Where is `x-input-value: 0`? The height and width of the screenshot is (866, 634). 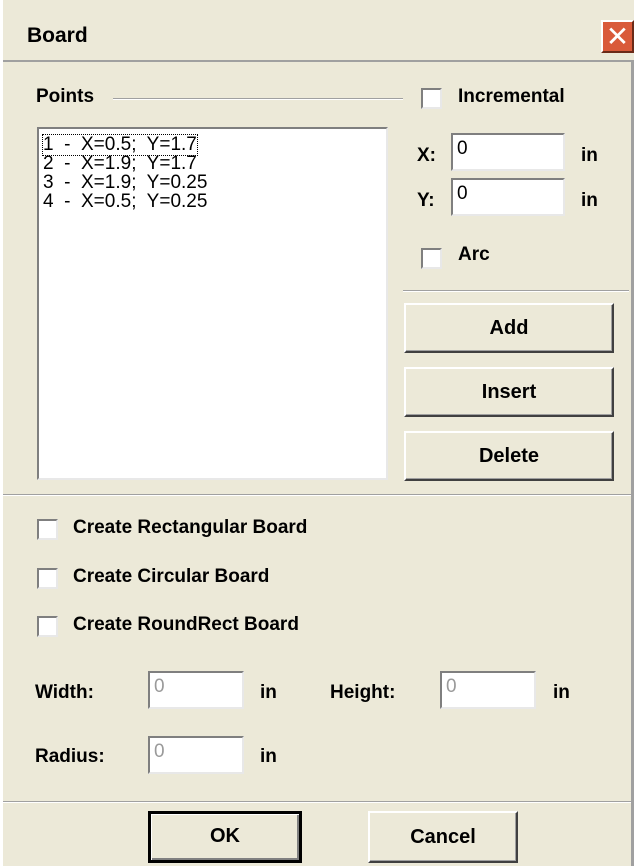
x-input-value: 0 is located at coordinates (462, 148).